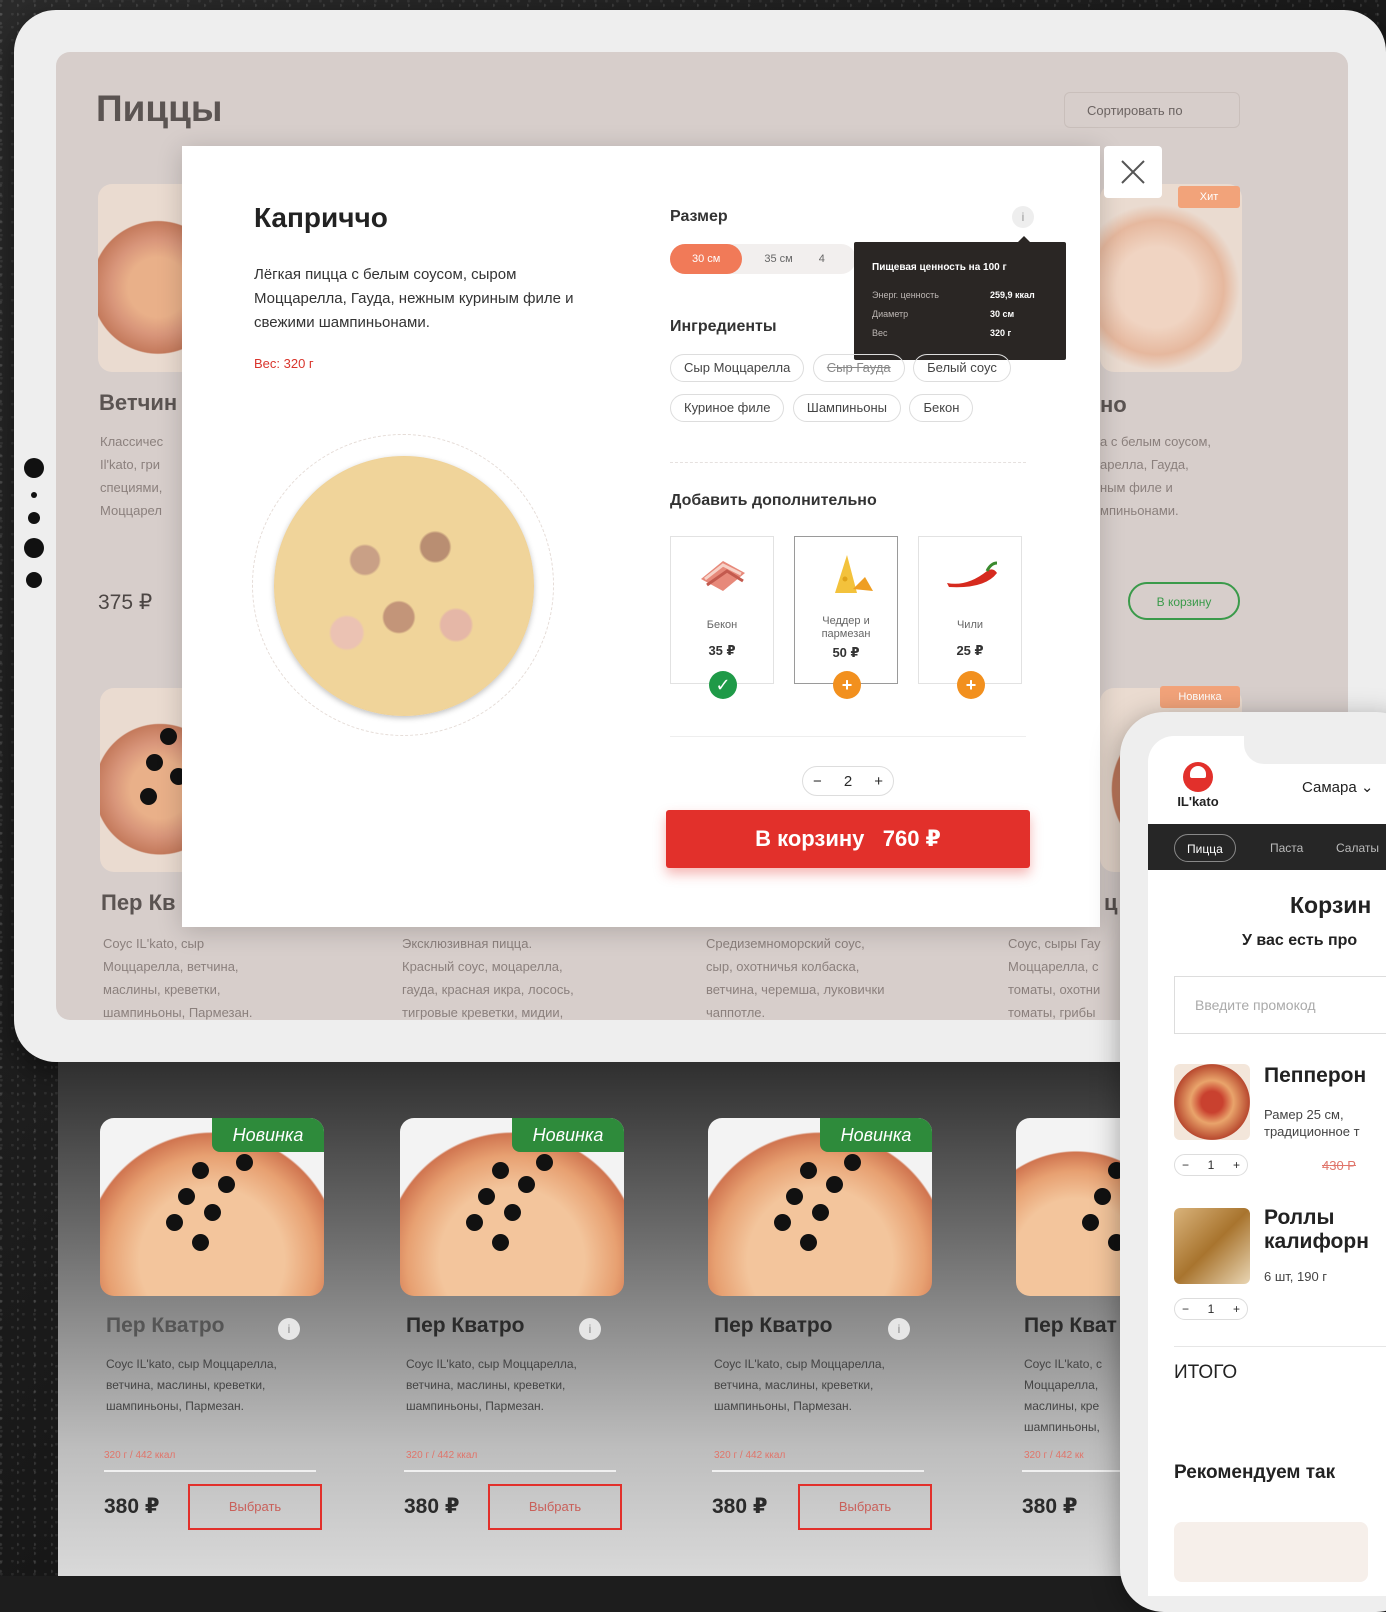 Image resolution: width=1386 pixels, height=1612 pixels. I want to click on ingredient-chip: Белый соус, so click(962, 368).